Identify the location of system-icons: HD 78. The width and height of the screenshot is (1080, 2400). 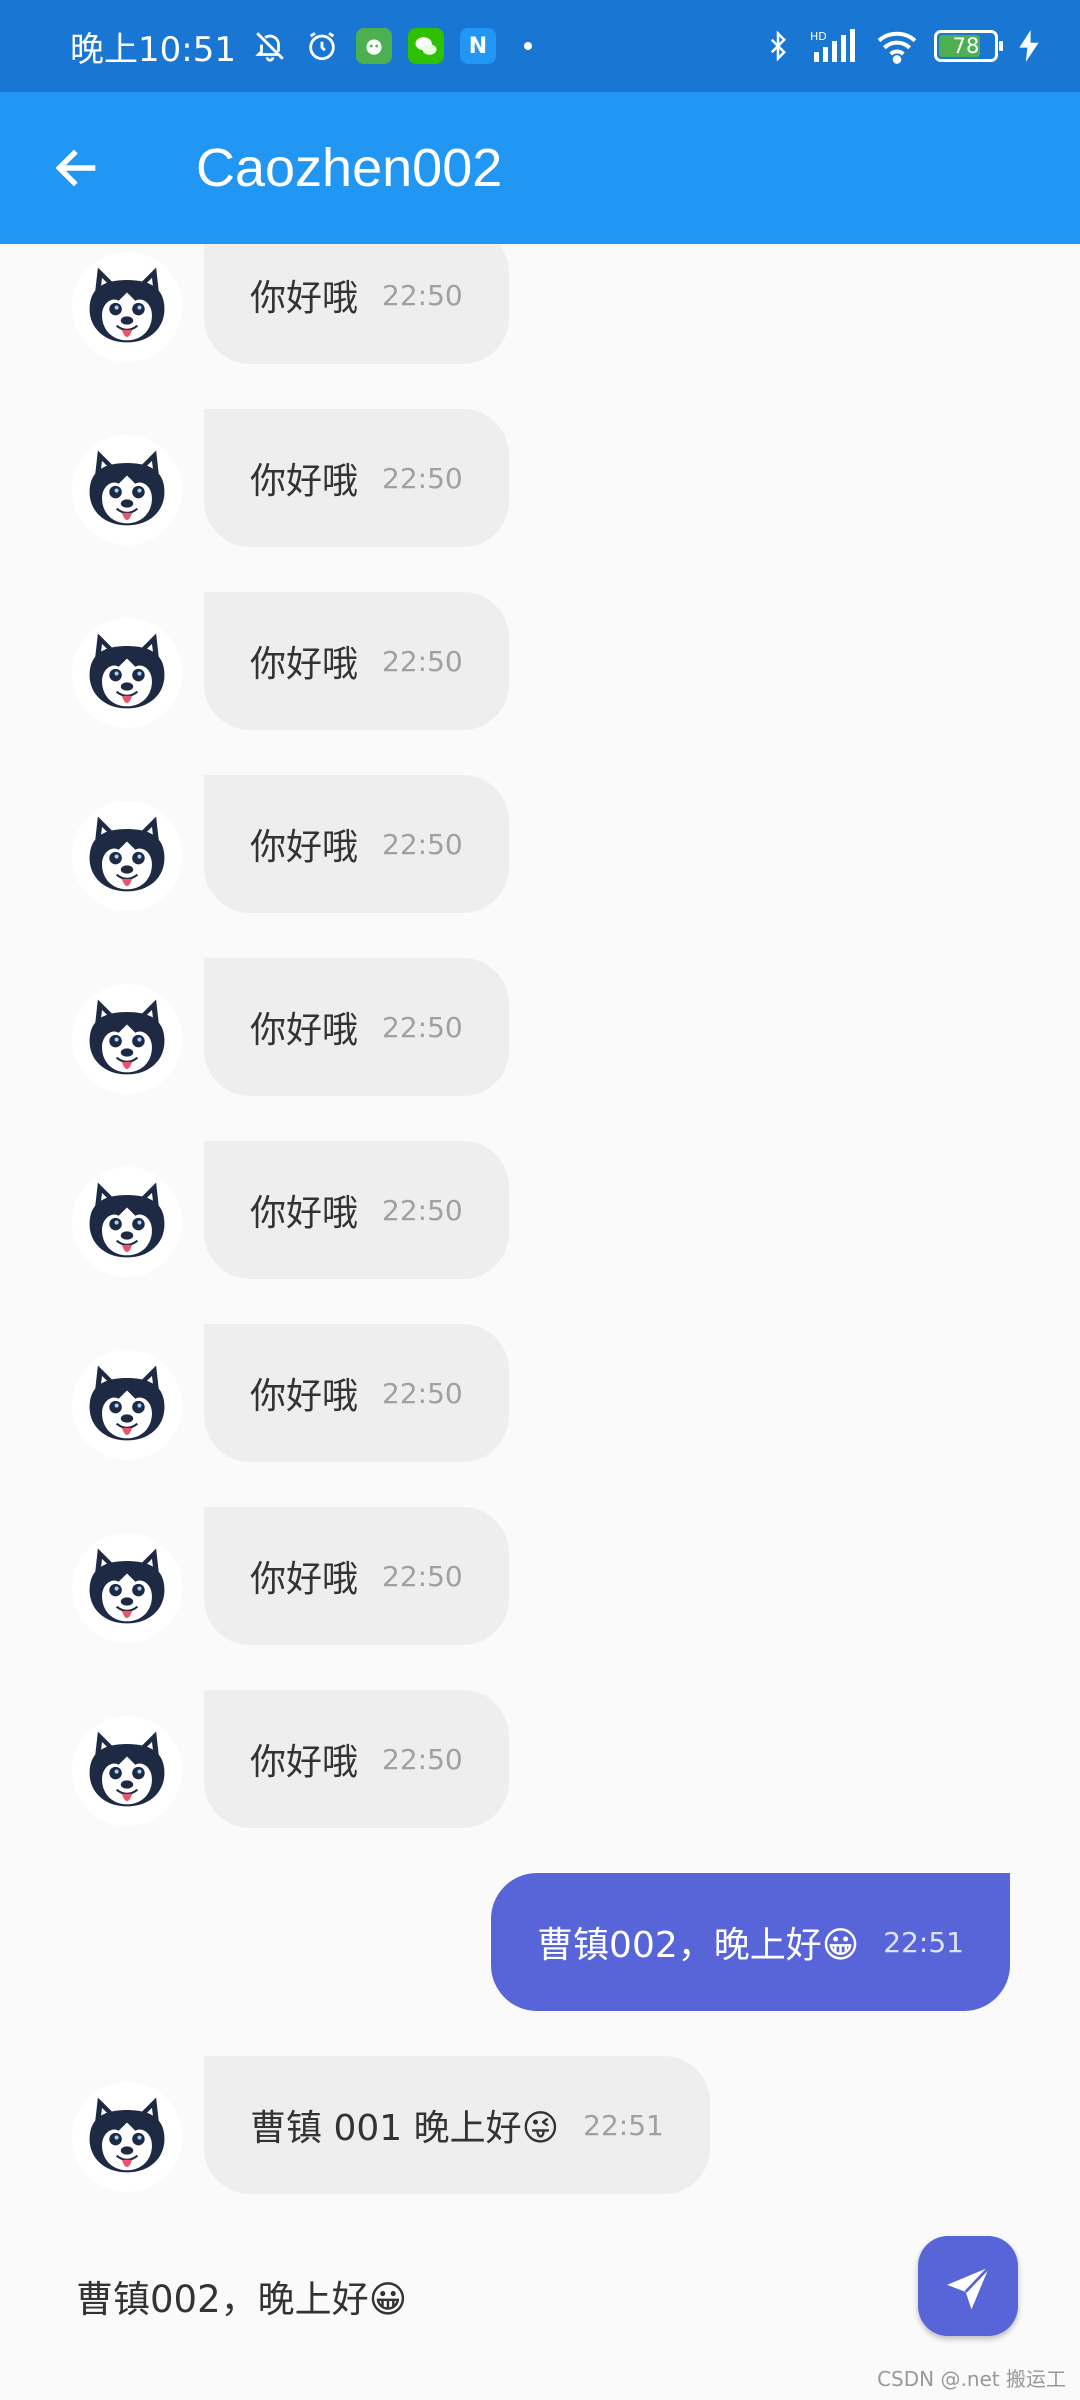
(900, 46).